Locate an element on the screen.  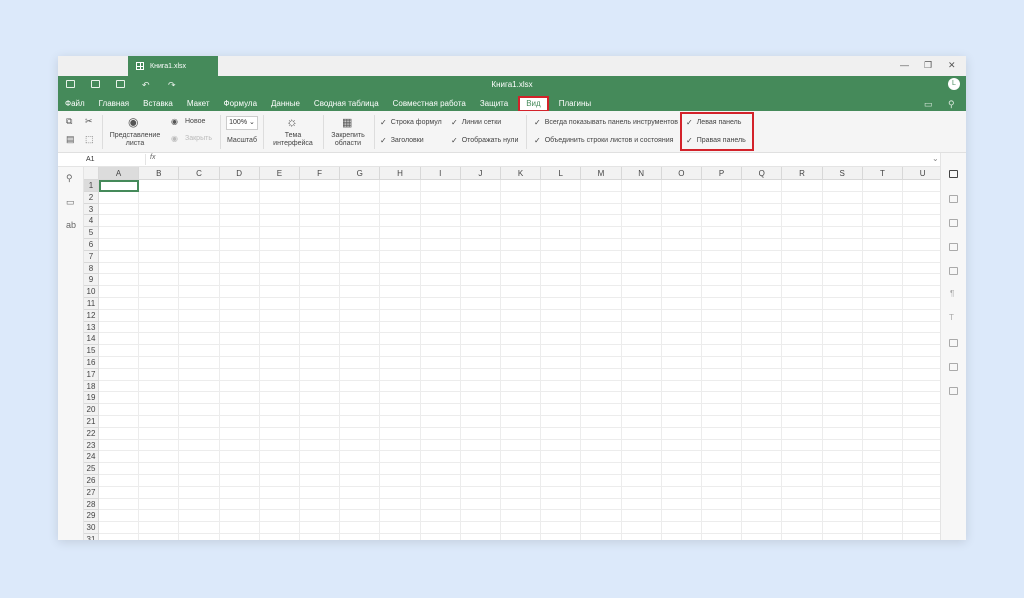
row-header: 9 is located at coordinates (91, 280).